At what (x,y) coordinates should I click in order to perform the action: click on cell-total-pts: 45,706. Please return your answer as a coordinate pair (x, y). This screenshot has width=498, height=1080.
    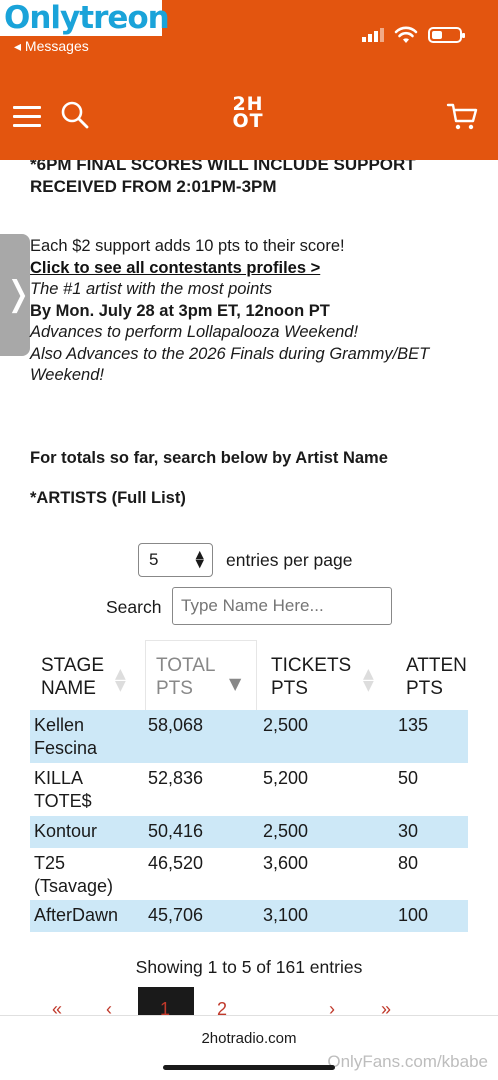
    Looking at the image, I should click on (176, 915).